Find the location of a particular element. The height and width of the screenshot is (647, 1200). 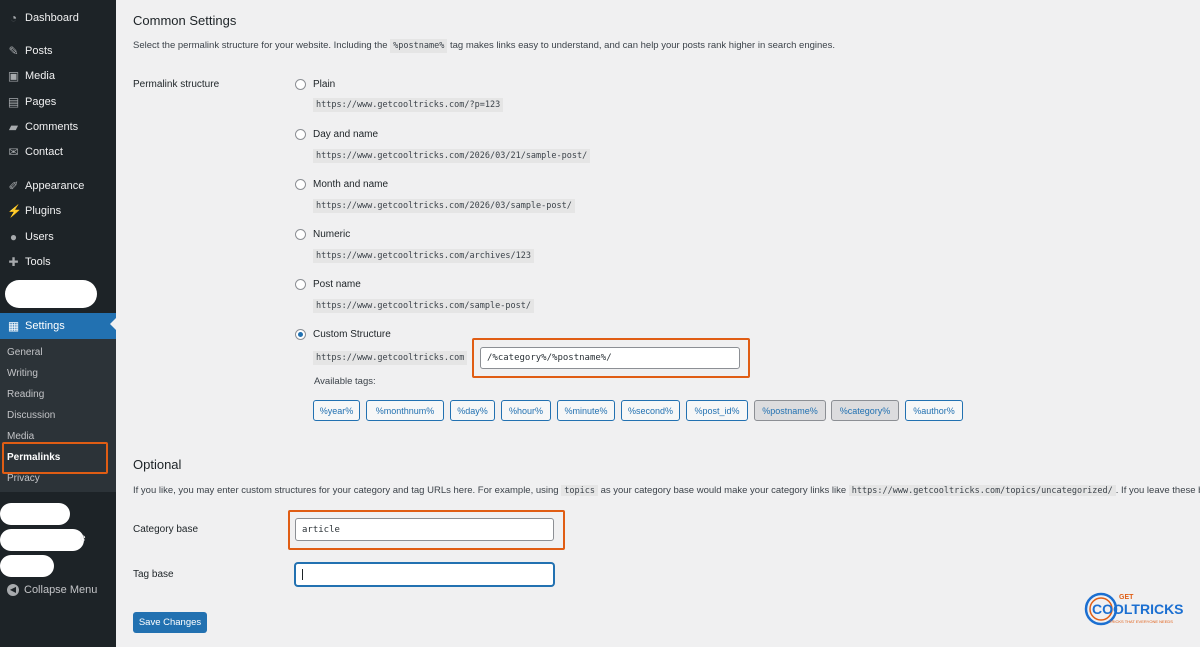

paintbrush-icon: ✐ is located at coordinates (13, 185).